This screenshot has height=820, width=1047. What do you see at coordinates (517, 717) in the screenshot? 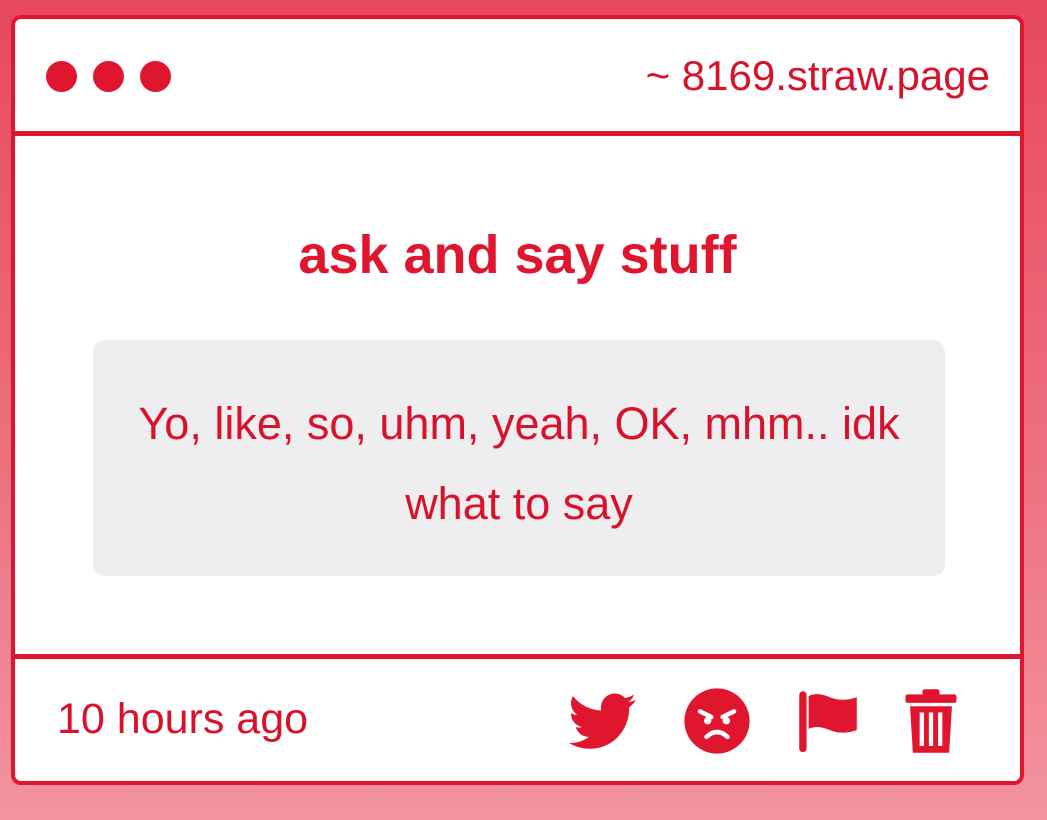
I see `post-footer: 10 hours ago` at bounding box center [517, 717].